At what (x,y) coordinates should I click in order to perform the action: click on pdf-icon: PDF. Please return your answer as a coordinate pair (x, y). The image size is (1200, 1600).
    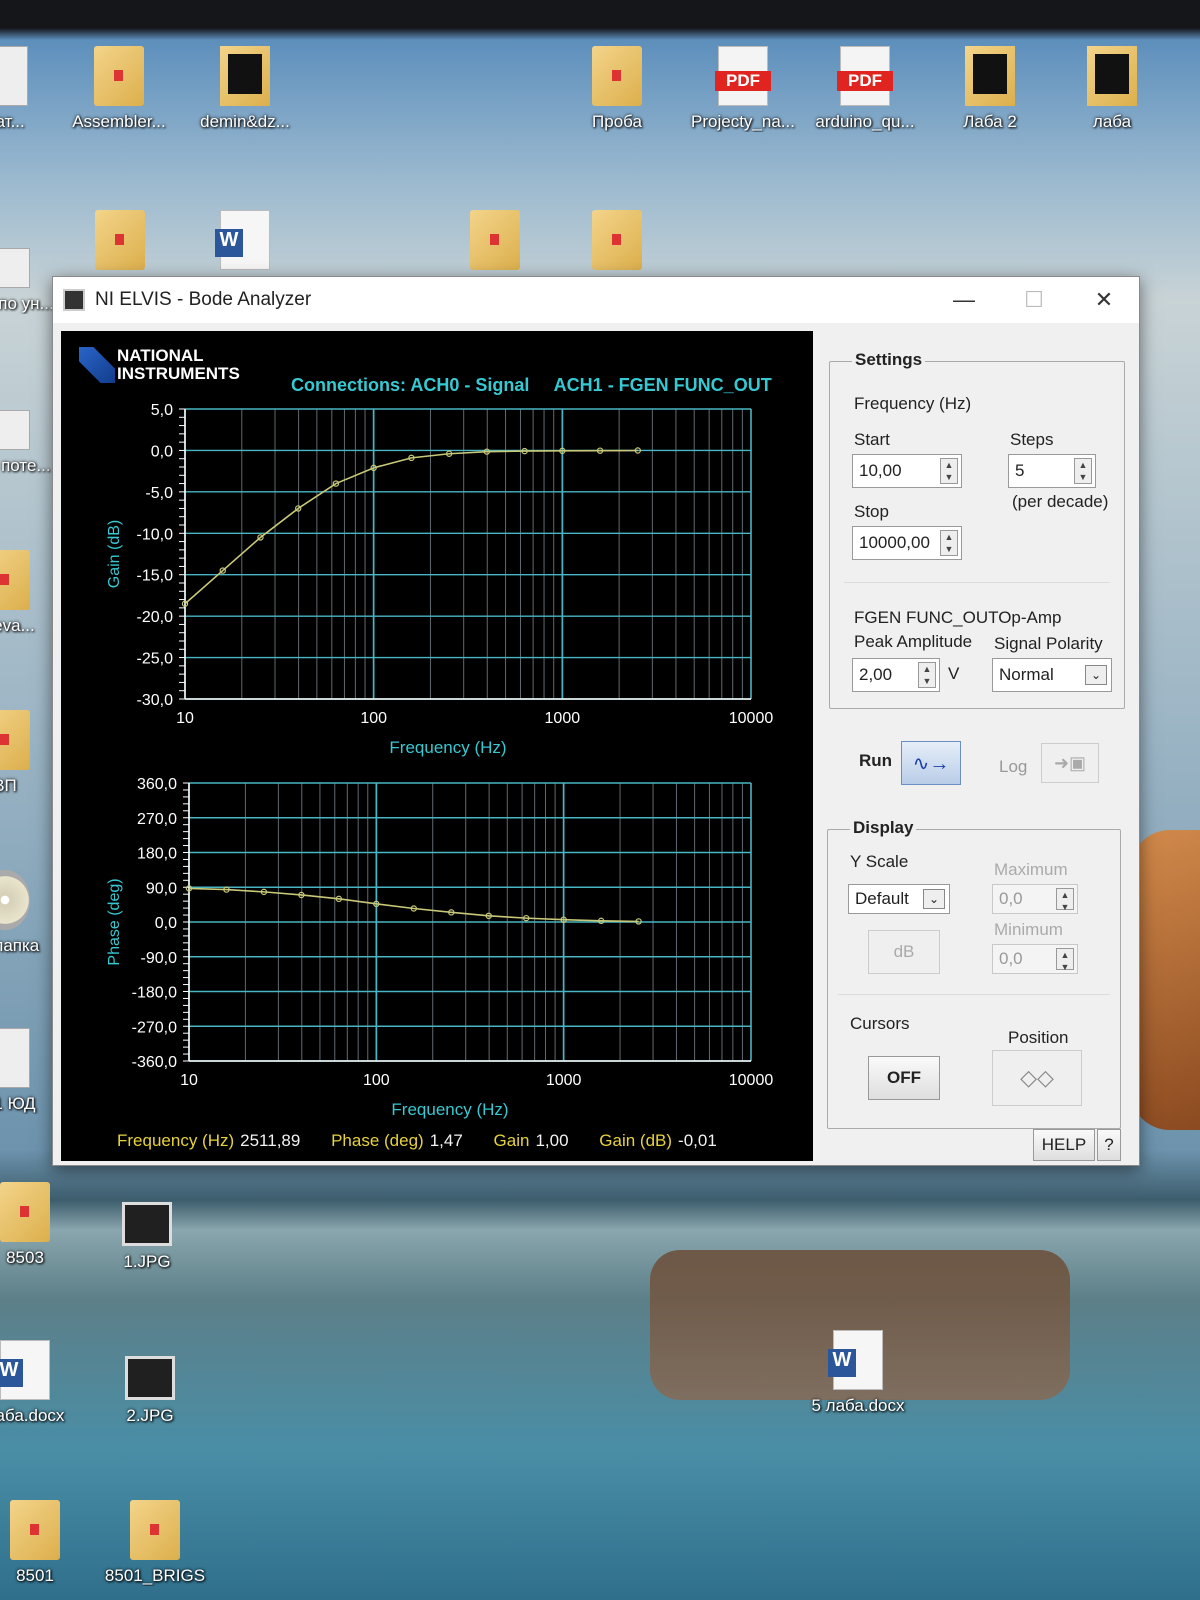
    Looking at the image, I should click on (865, 76).